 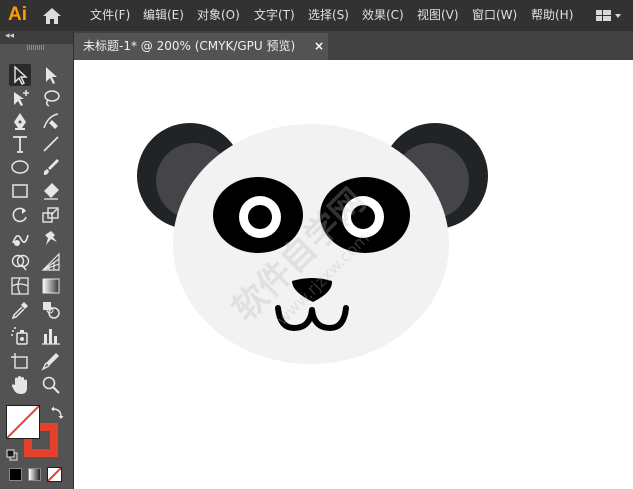 I want to click on rotate-tool-icon, so click(x=20, y=215).